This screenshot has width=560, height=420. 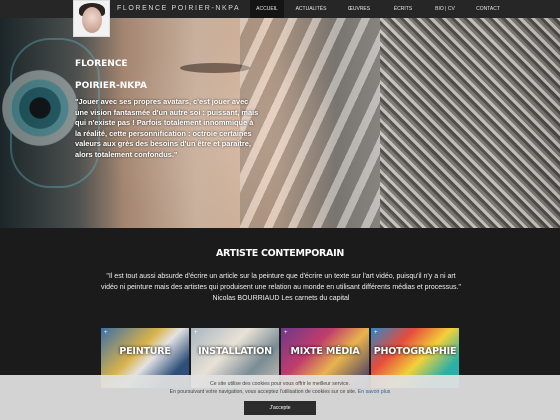 I want to click on avatar-face, so click(x=92, y=20).